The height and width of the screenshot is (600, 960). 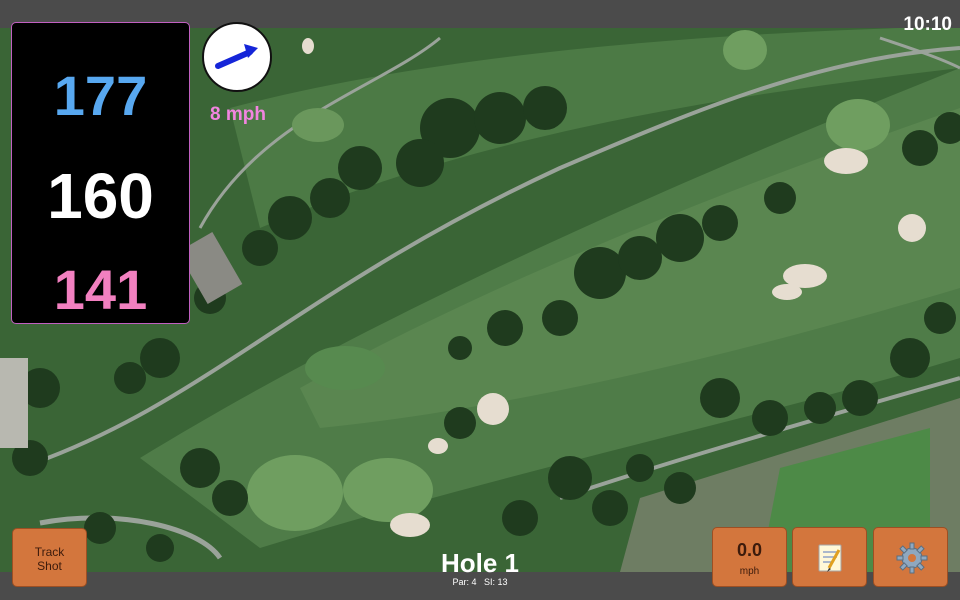 I want to click on hole-par: Par: 4, so click(x=464, y=582).